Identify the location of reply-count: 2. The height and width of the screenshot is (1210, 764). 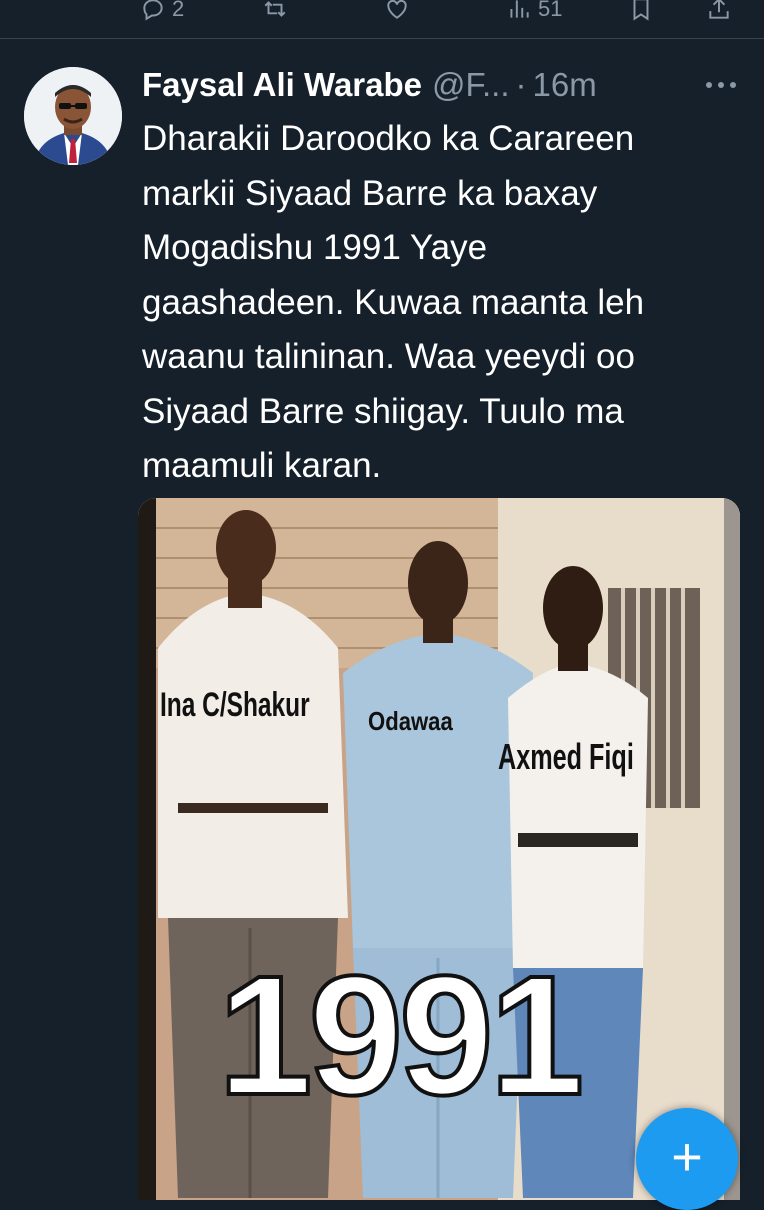
(178, 10).